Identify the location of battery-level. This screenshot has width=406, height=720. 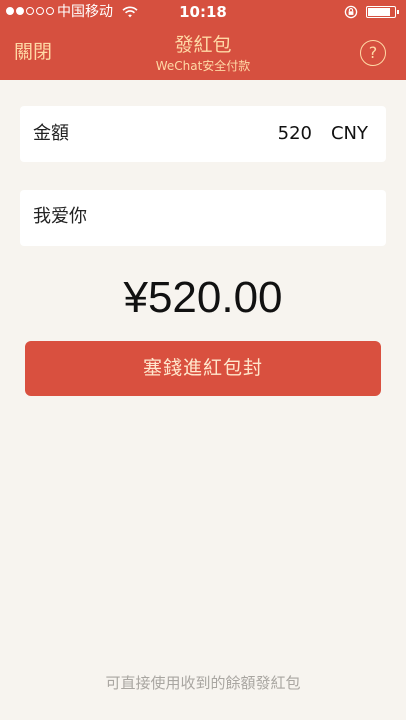
(379, 12).